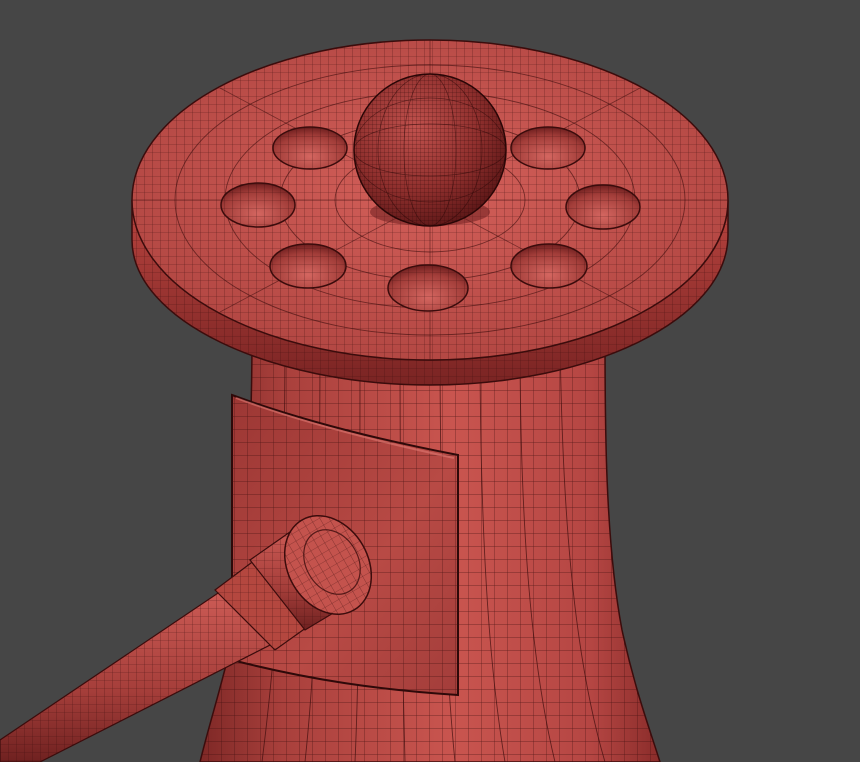 The image size is (860, 762). What do you see at coordinates (430, 150) in the screenshot?
I see `sphere-knob` at bounding box center [430, 150].